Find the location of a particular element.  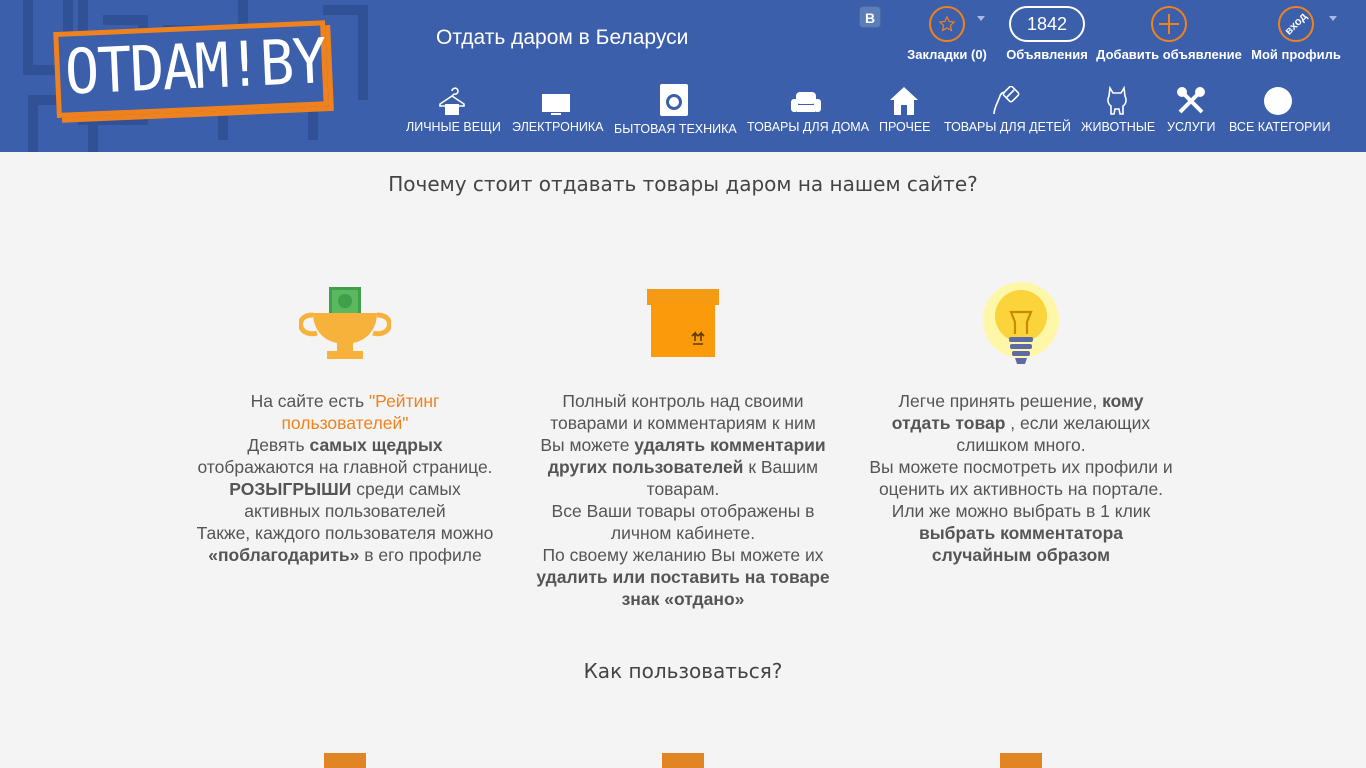

ads-label: Объявления is located at coordinates (1047, 54).